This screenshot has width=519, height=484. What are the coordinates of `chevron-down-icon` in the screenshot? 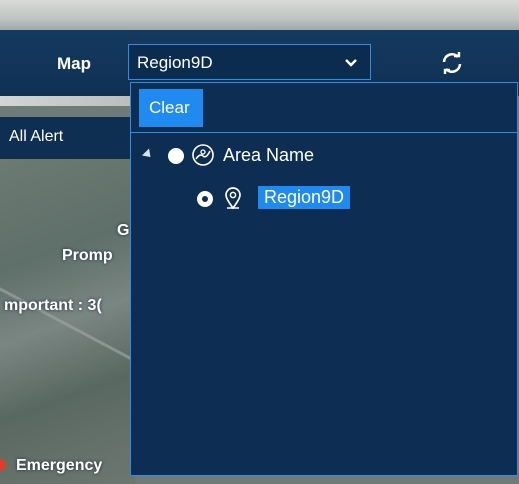 It's located at (351, 63).